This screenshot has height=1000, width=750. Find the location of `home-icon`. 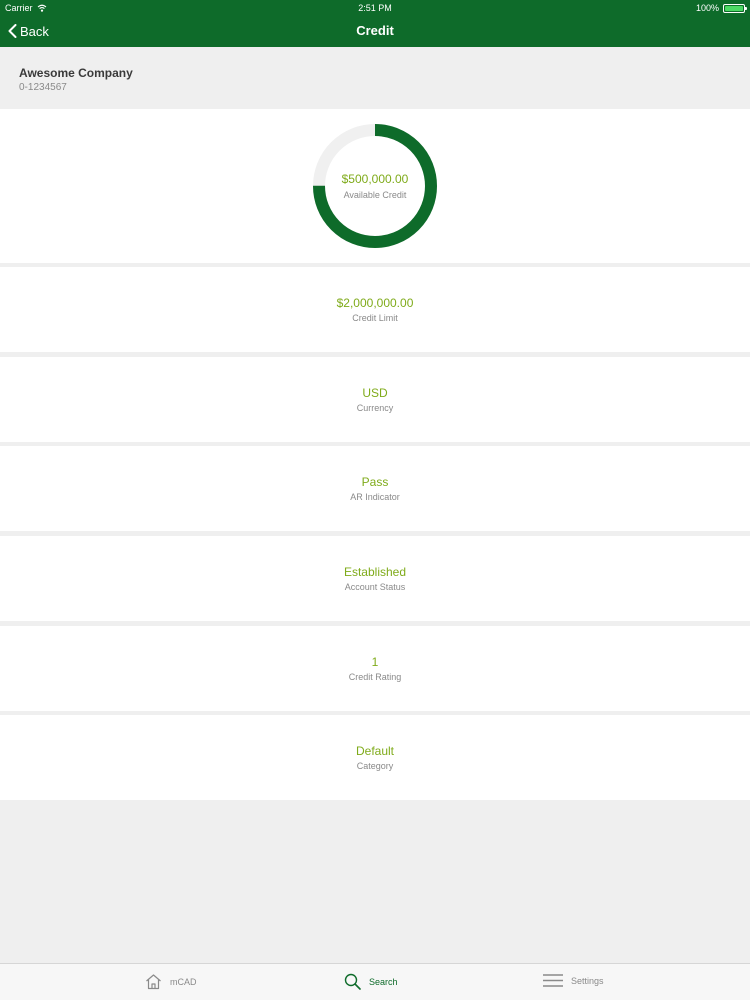

home-icon is located at coordinates (153, 982).